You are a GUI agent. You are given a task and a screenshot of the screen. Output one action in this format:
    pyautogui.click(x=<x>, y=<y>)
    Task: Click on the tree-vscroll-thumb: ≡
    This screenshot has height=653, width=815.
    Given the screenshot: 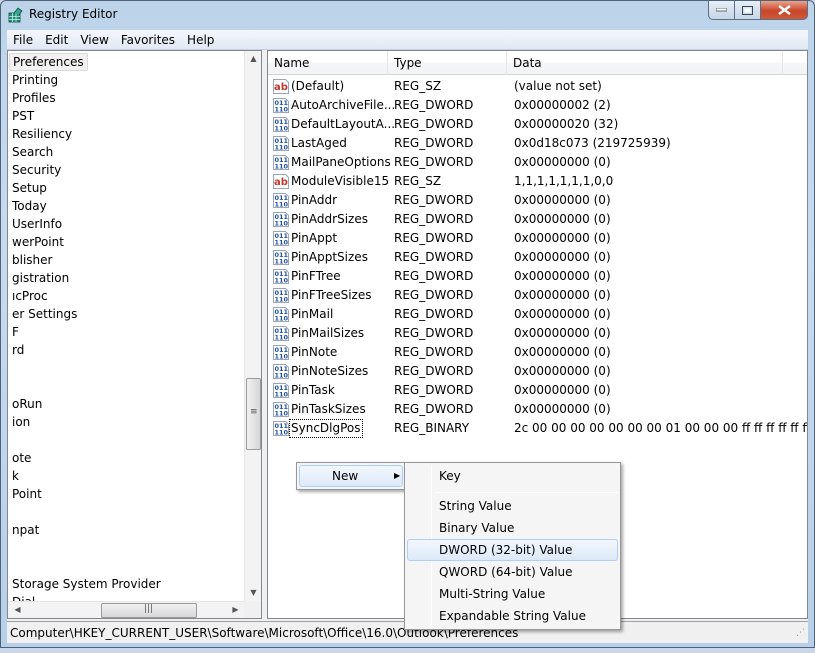 What is the action you would take?
    pyautogui.click(x=253, y=414)
    